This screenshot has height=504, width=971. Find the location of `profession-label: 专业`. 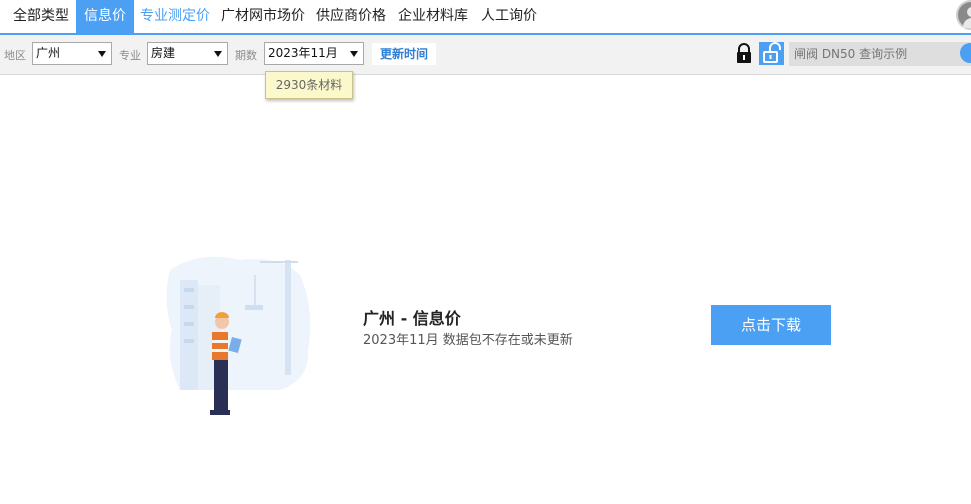

profession-label: 专业 is located at coordinates (130, 55).